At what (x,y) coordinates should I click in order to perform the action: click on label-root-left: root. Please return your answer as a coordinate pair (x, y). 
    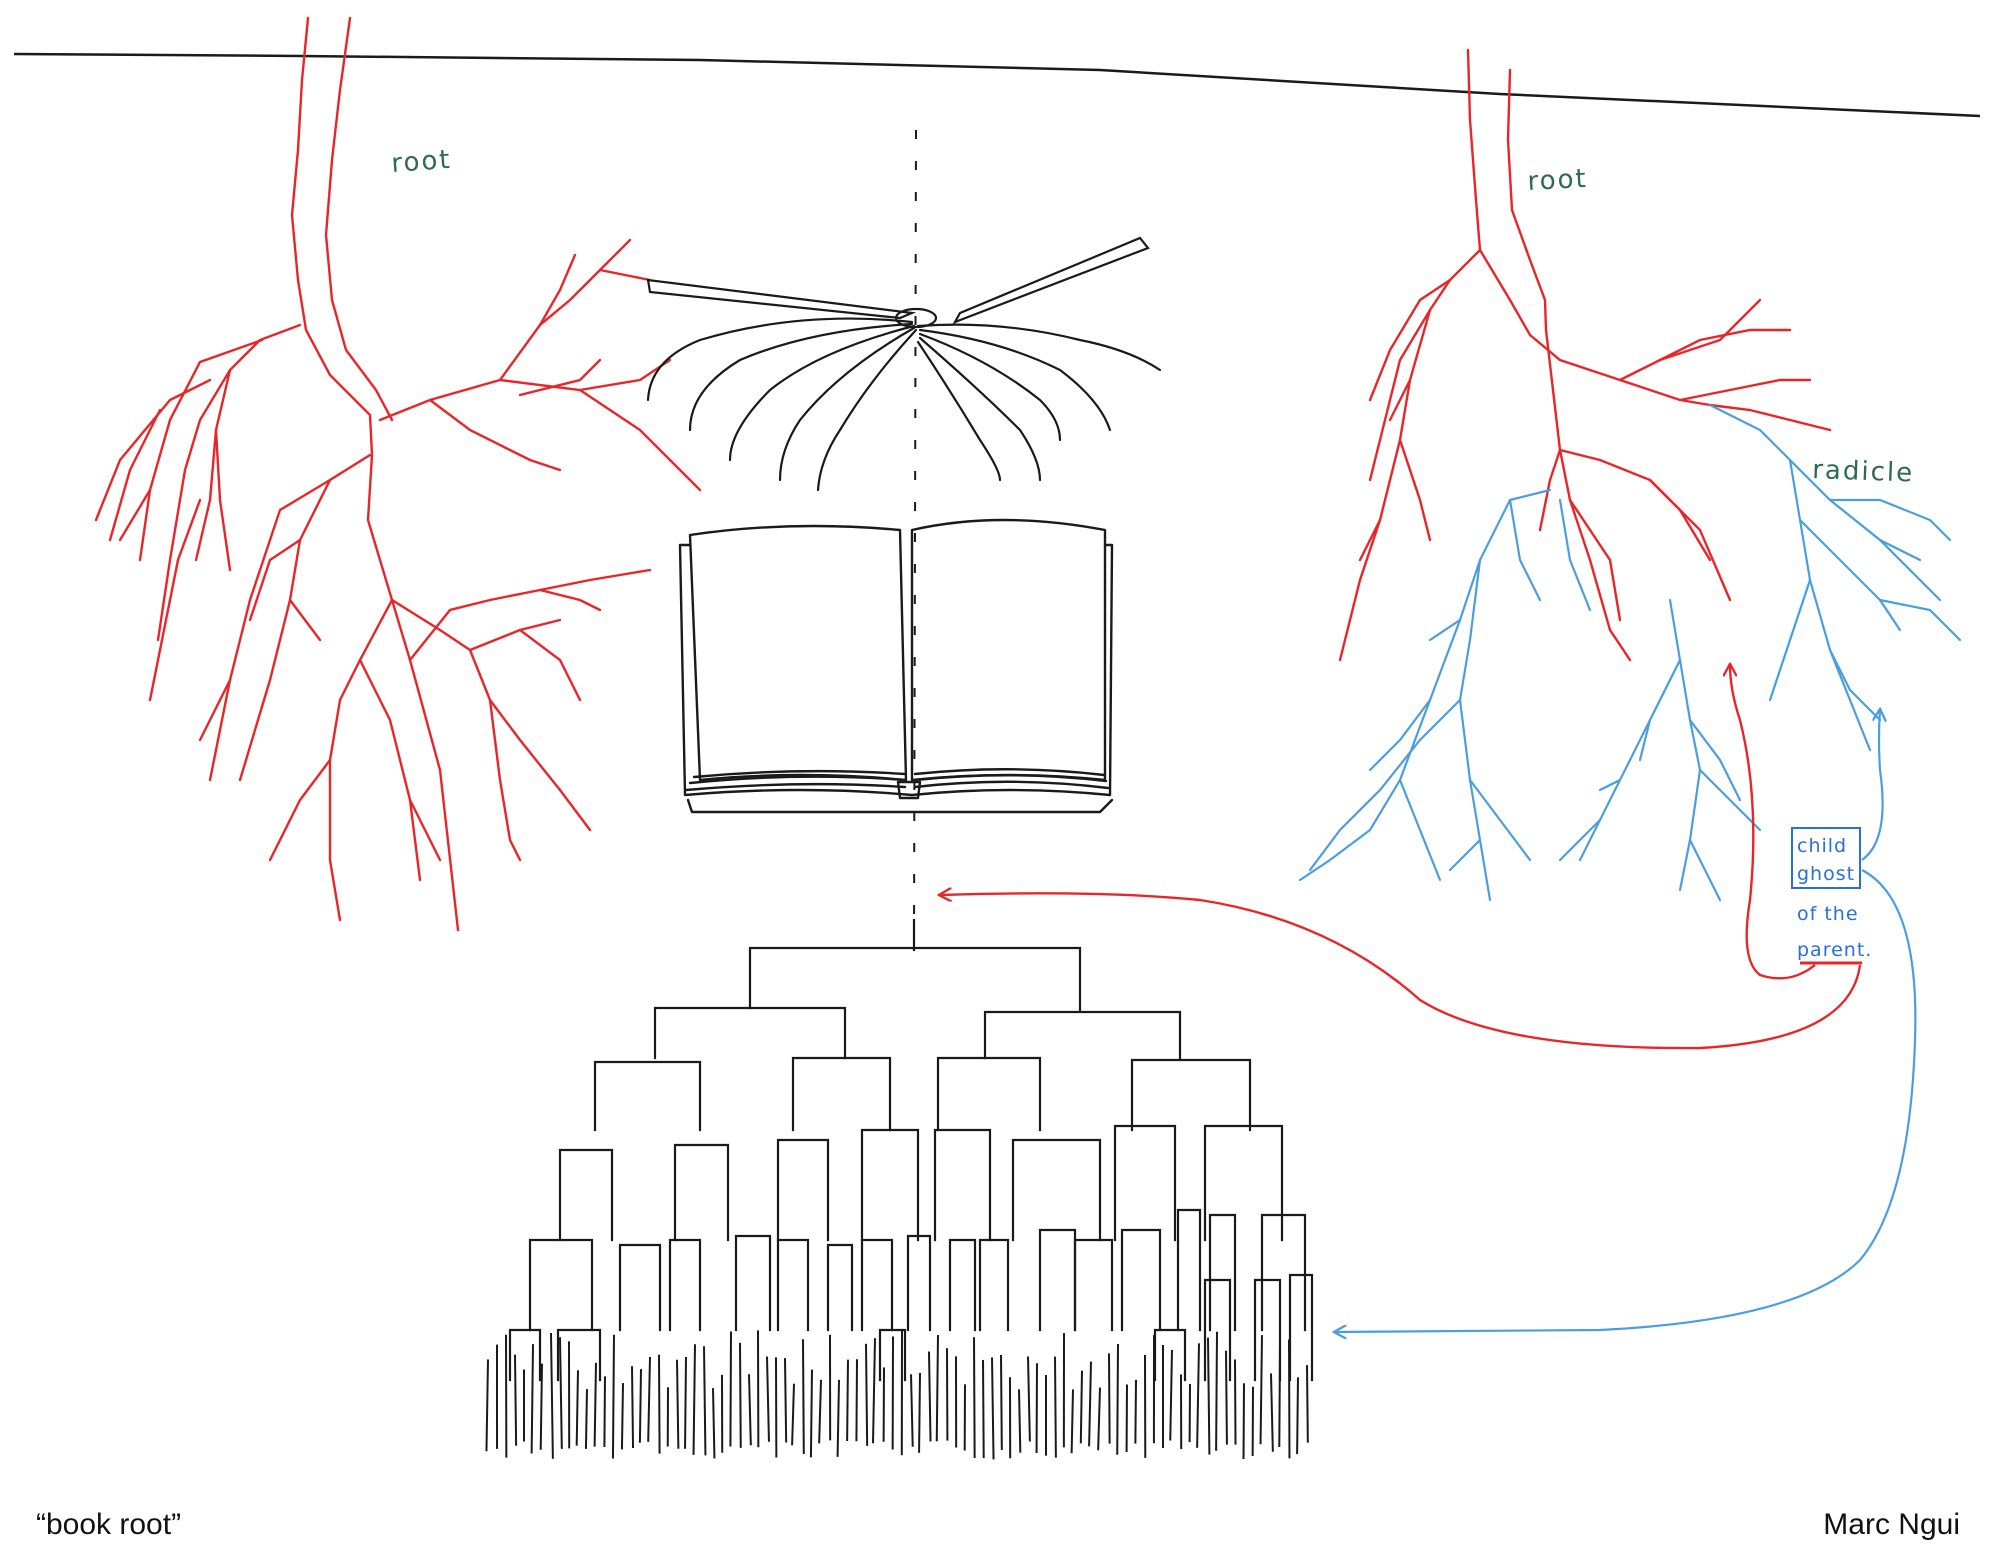
    Looking at the image, I should click on (421, 162).